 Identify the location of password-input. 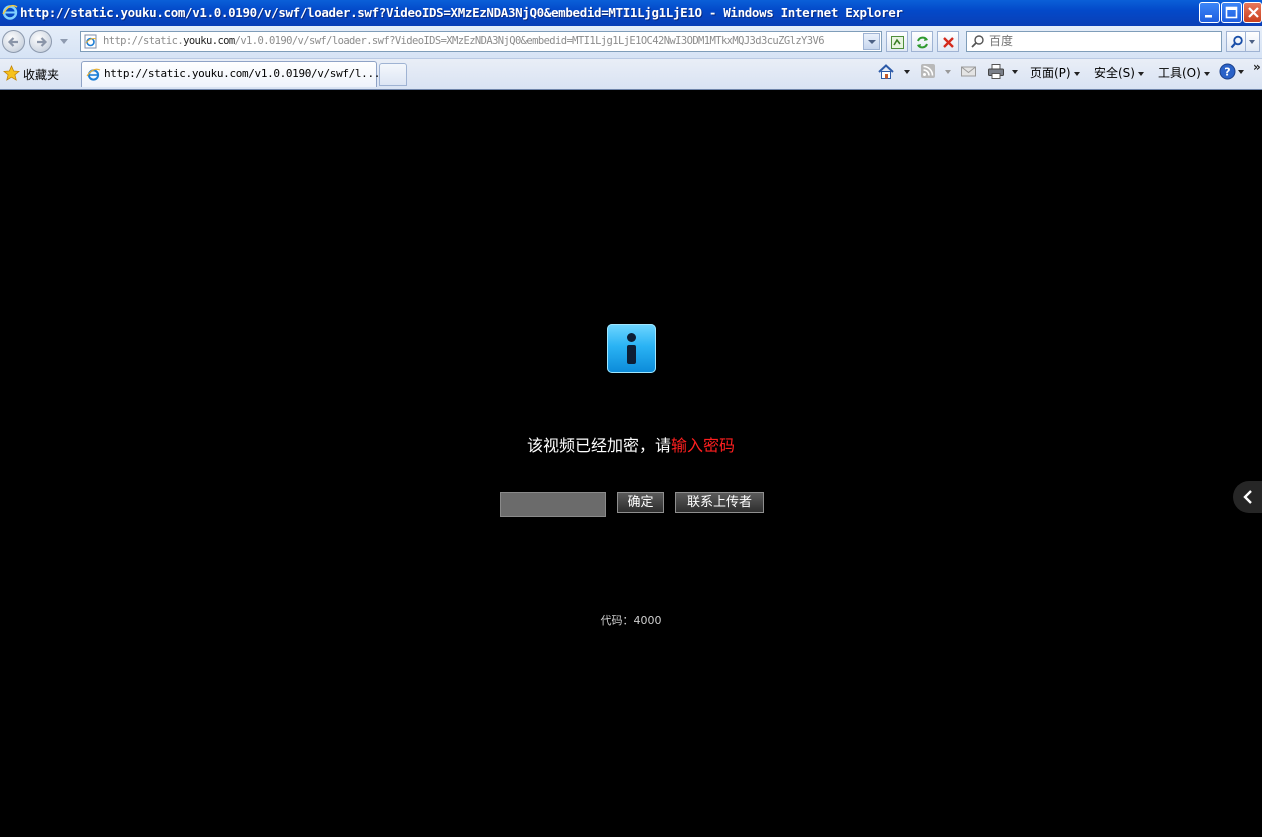
(553, 504).